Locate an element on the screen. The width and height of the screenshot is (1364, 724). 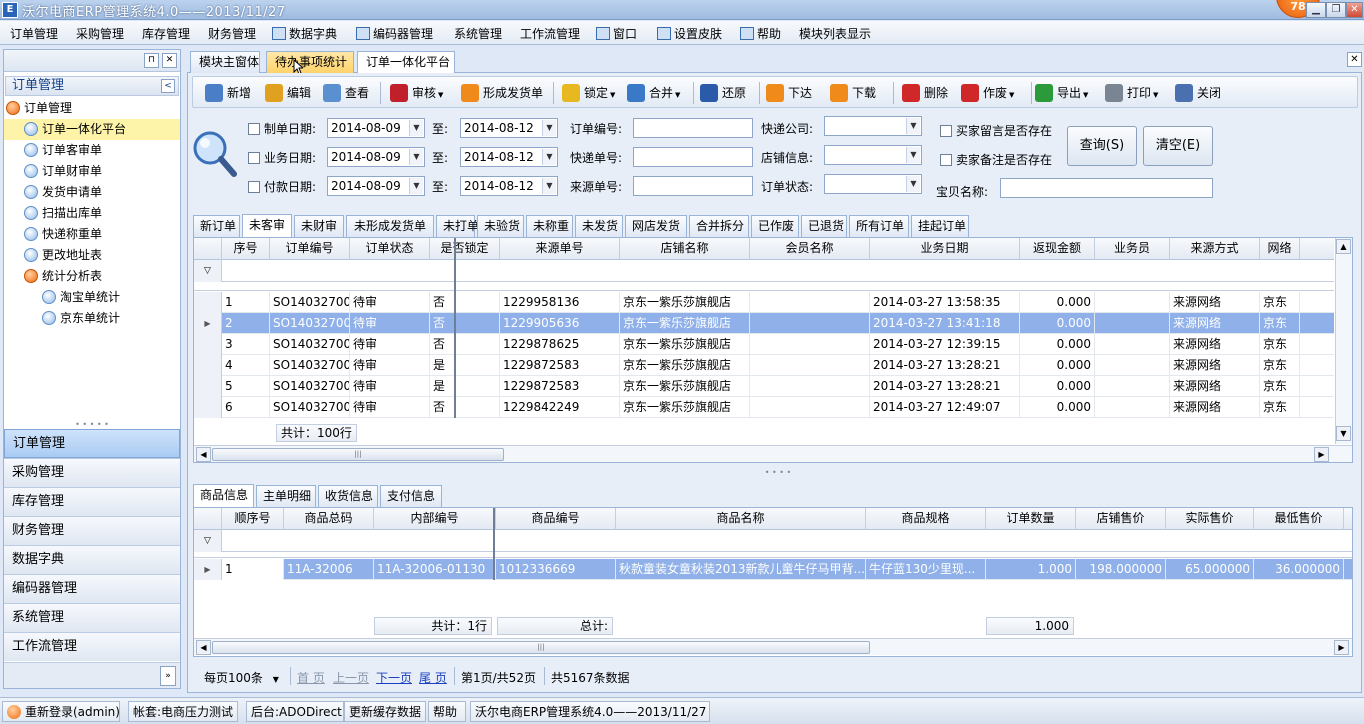
tree-node-7: 更改地址表 is located at coordinates (92, 255).